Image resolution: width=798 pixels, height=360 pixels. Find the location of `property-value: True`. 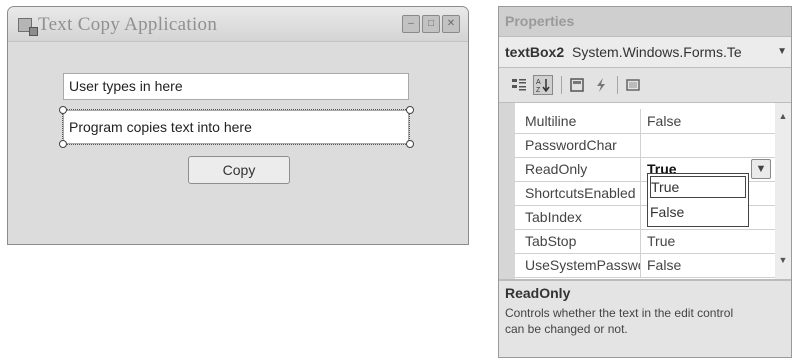

property-value: True is located at coordinates (709, 241).